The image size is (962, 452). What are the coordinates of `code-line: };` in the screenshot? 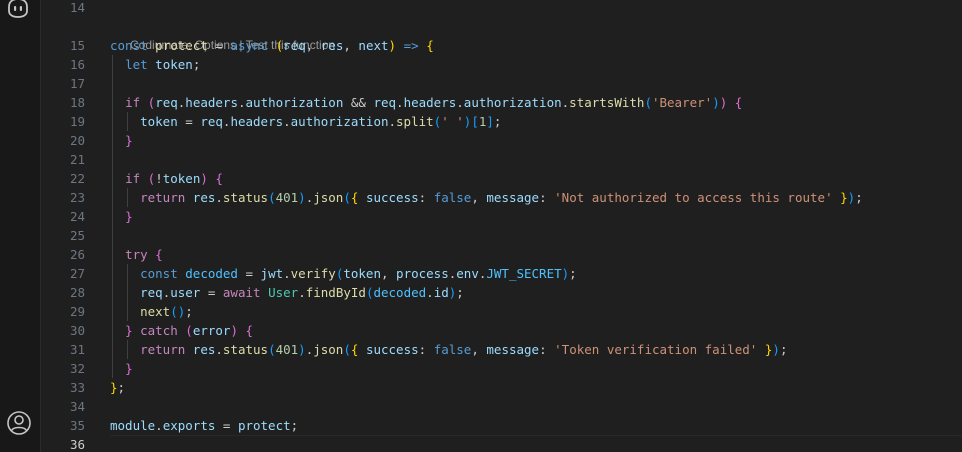 It's located at (117, 387).